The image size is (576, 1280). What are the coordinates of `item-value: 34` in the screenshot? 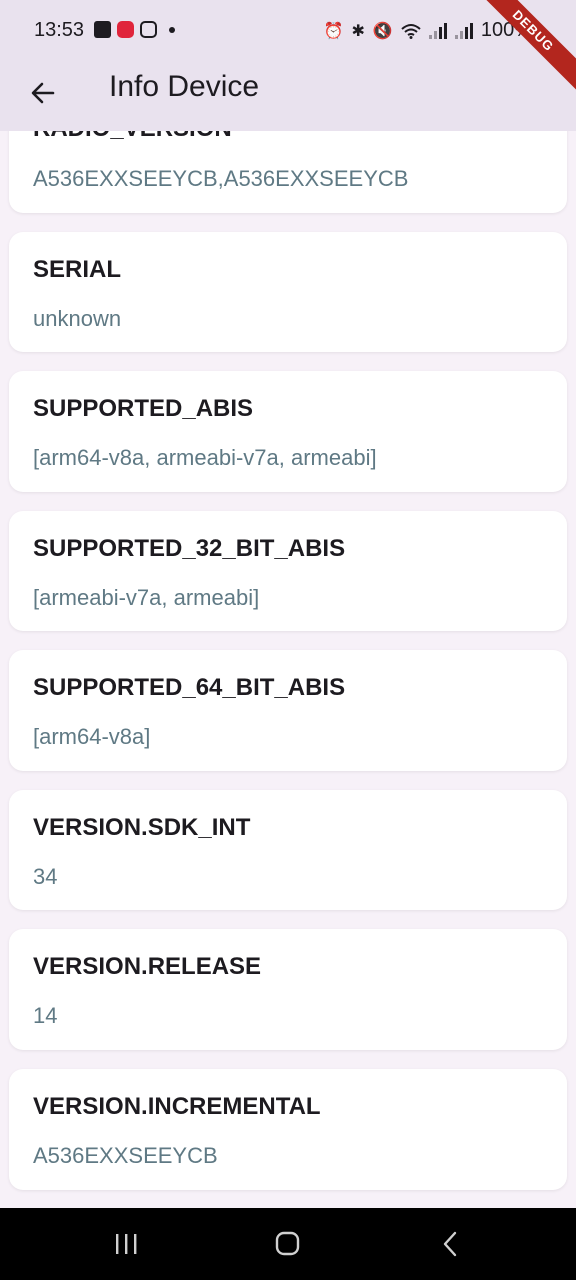 It's located at (45, 876).